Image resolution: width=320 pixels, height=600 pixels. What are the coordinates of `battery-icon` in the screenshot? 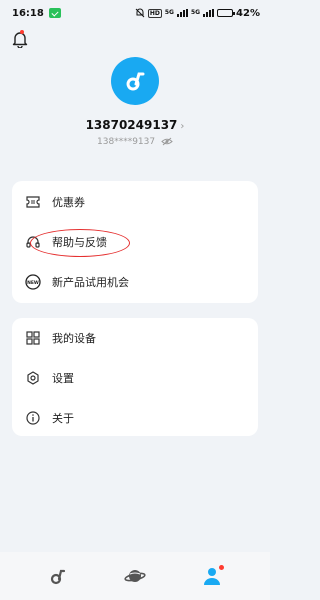 It's located at (226, 13).